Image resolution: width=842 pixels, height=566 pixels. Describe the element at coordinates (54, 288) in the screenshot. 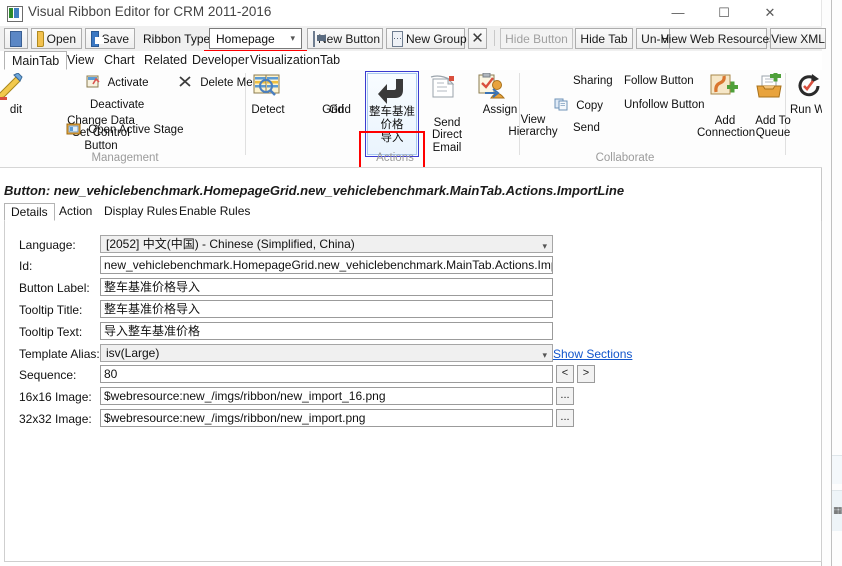

I see `button-label-label: Button Label:` at that location.